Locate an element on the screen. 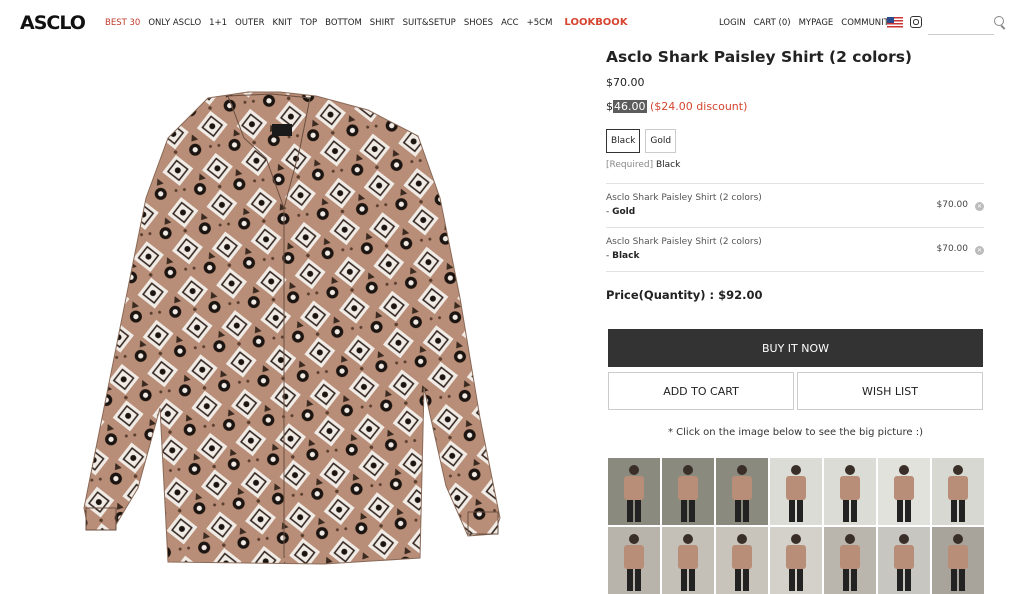 This screenshot has height=594, width=1024. selected-item-color: - Gold is located at coordinates (620, 212).